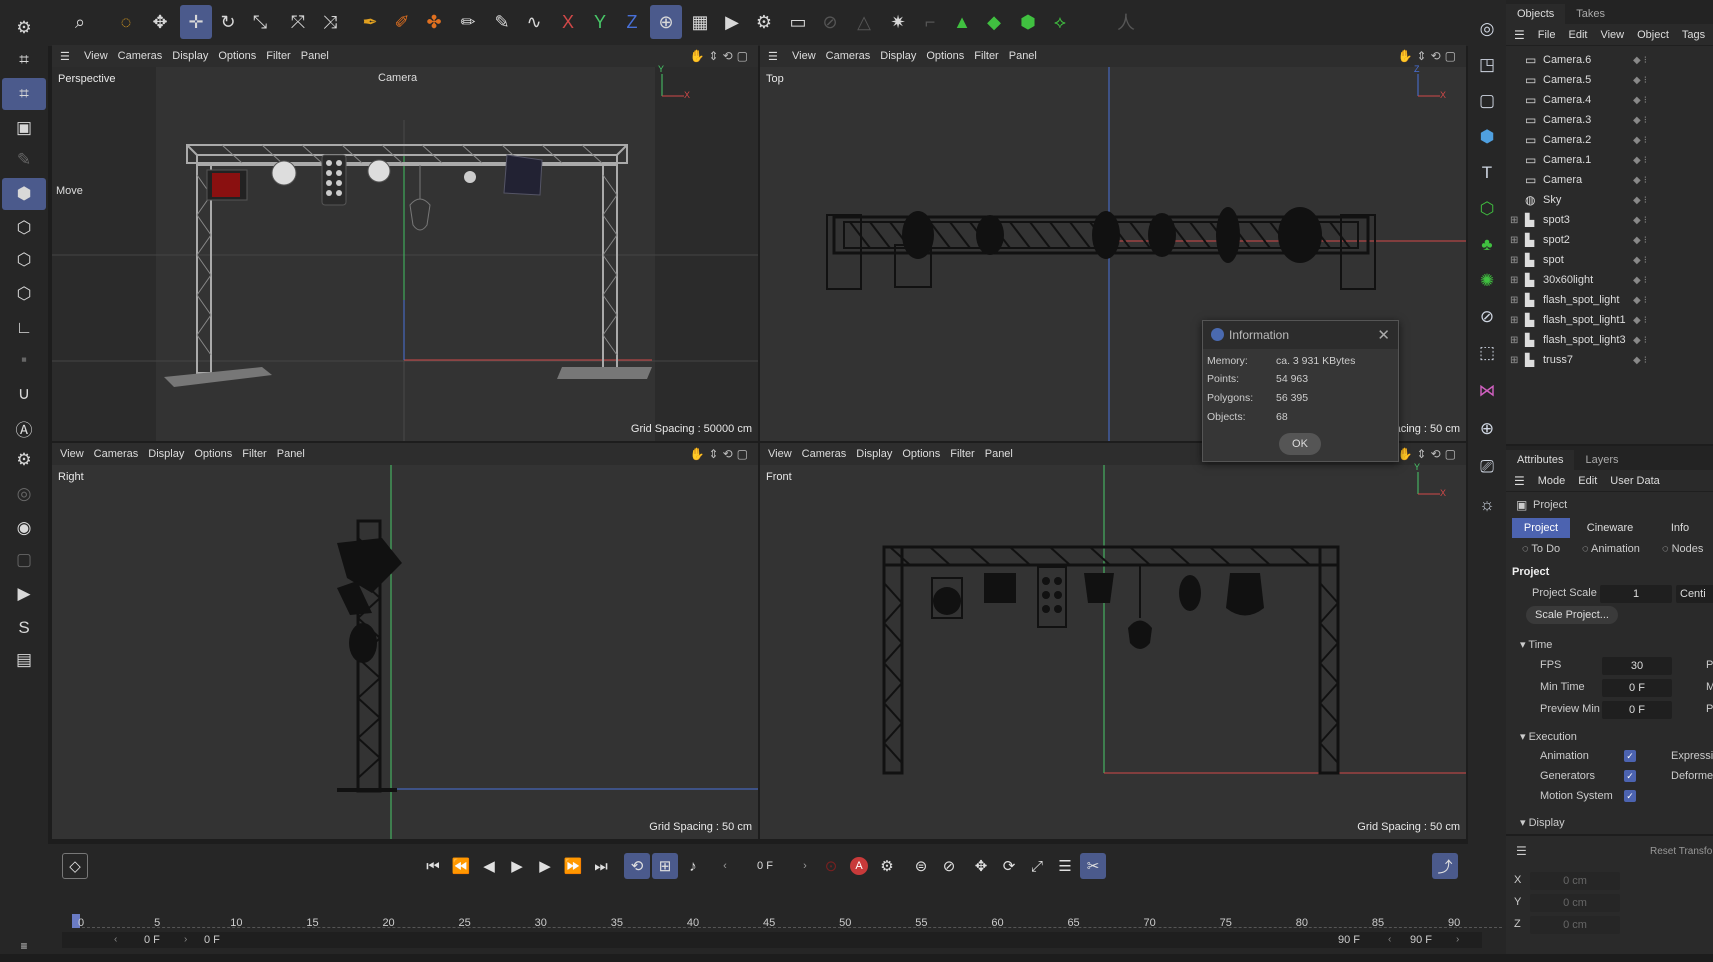 The height and width of the screenshot is (962, 1713). Describe the element at coordinates (24, 260) in the screenshot. I see `polygon-mode-icon: ⬡` at that location.